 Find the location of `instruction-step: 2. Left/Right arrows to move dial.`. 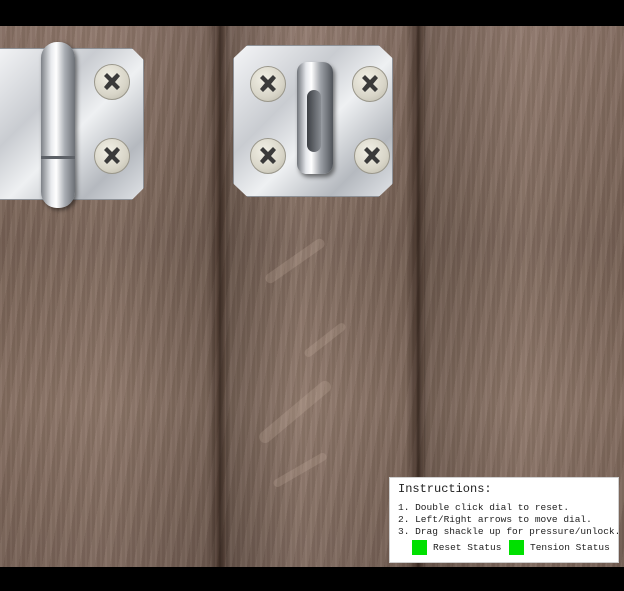

instruction-step: 2. Left/Right arrows to move dial. is located at coordinates (495, 519).